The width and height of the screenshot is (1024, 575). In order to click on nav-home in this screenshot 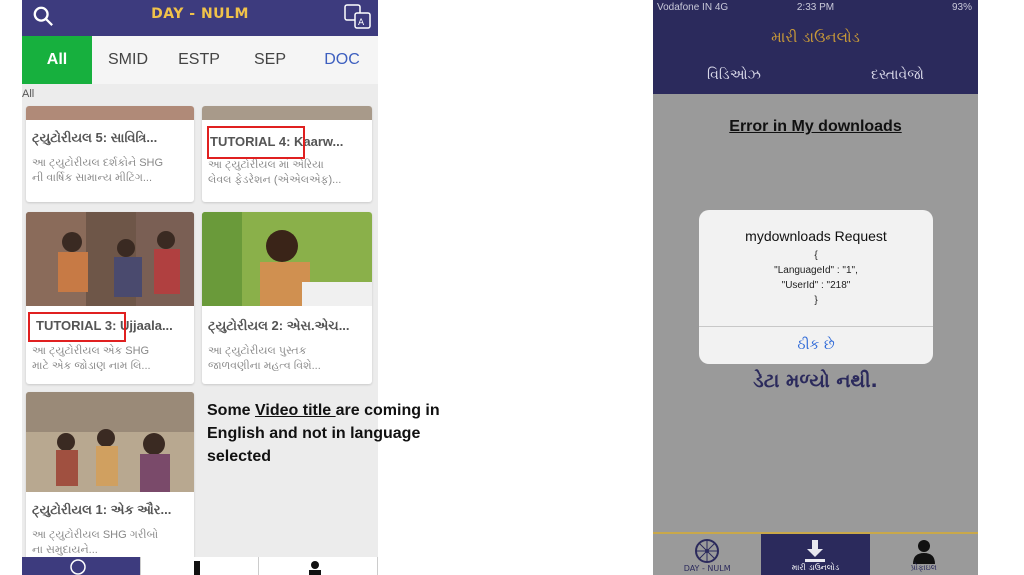, I will do `click(81, 566)`.